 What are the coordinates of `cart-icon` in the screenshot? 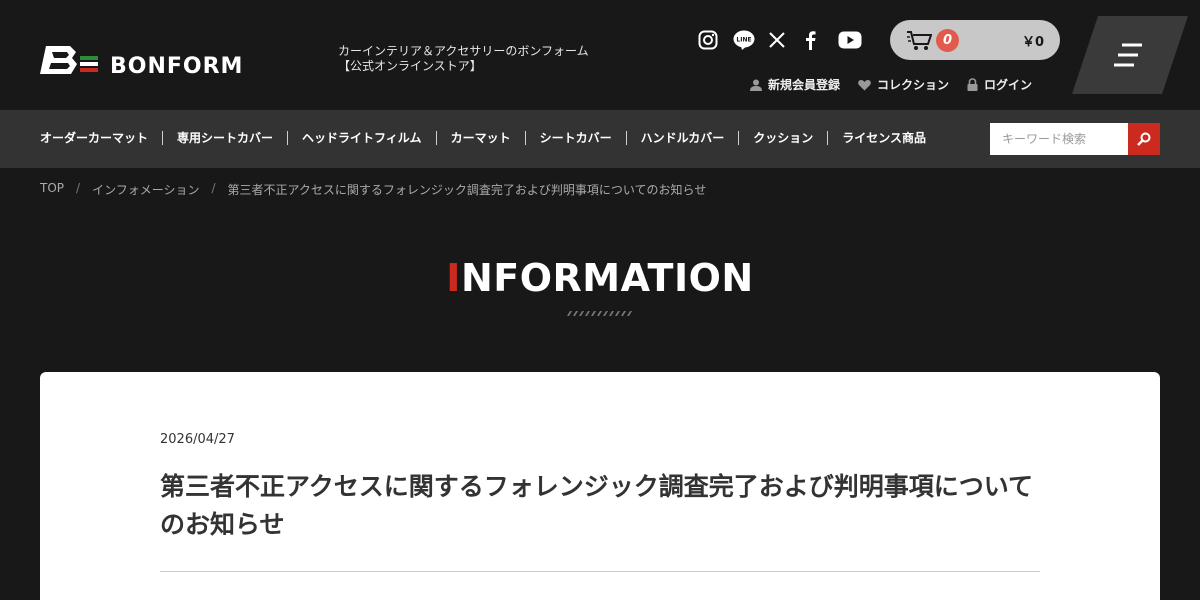 It's located at (919, 42).